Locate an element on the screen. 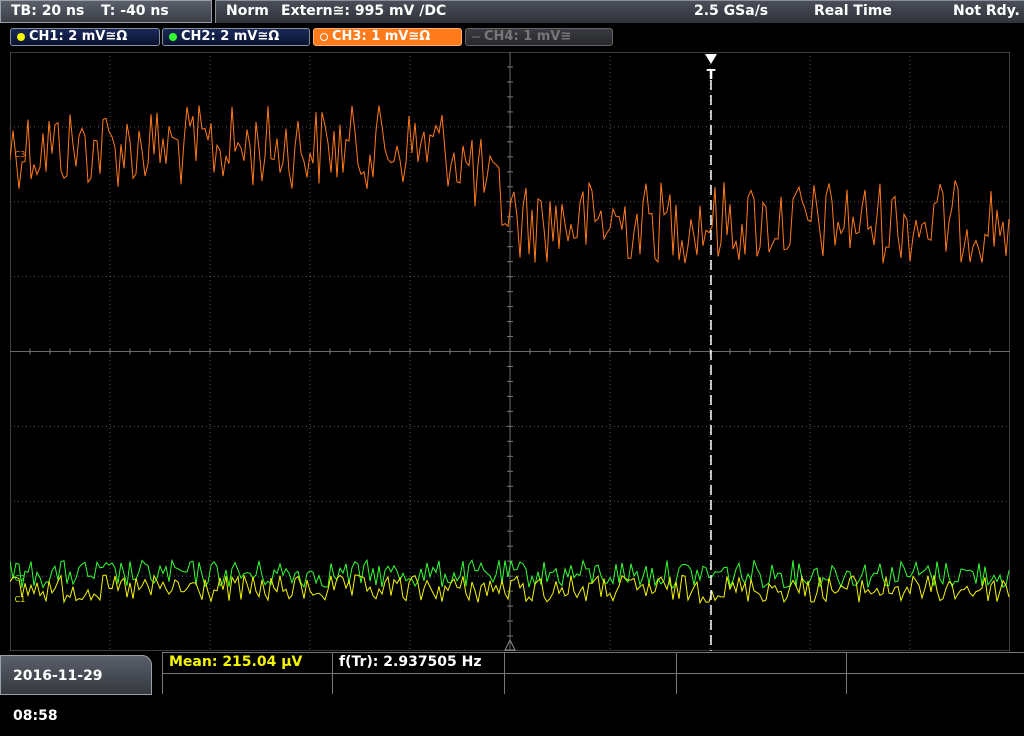 Image resolution: width=1024 pixels, height=736 pixels. ch2-indicator-icon is located at coordinates (173, 37).